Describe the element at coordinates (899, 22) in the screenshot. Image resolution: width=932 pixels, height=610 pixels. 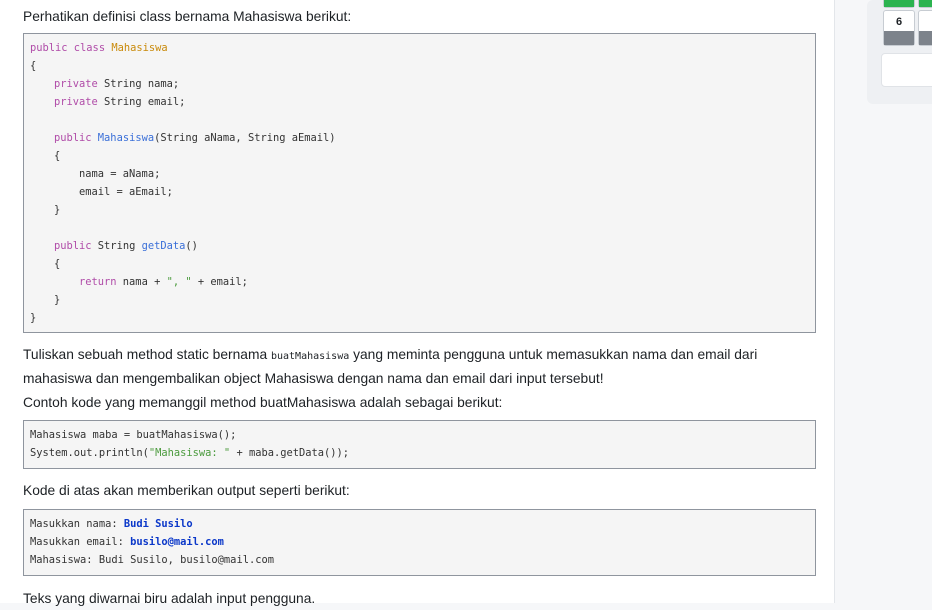
I see `question-number: 6` at that location.